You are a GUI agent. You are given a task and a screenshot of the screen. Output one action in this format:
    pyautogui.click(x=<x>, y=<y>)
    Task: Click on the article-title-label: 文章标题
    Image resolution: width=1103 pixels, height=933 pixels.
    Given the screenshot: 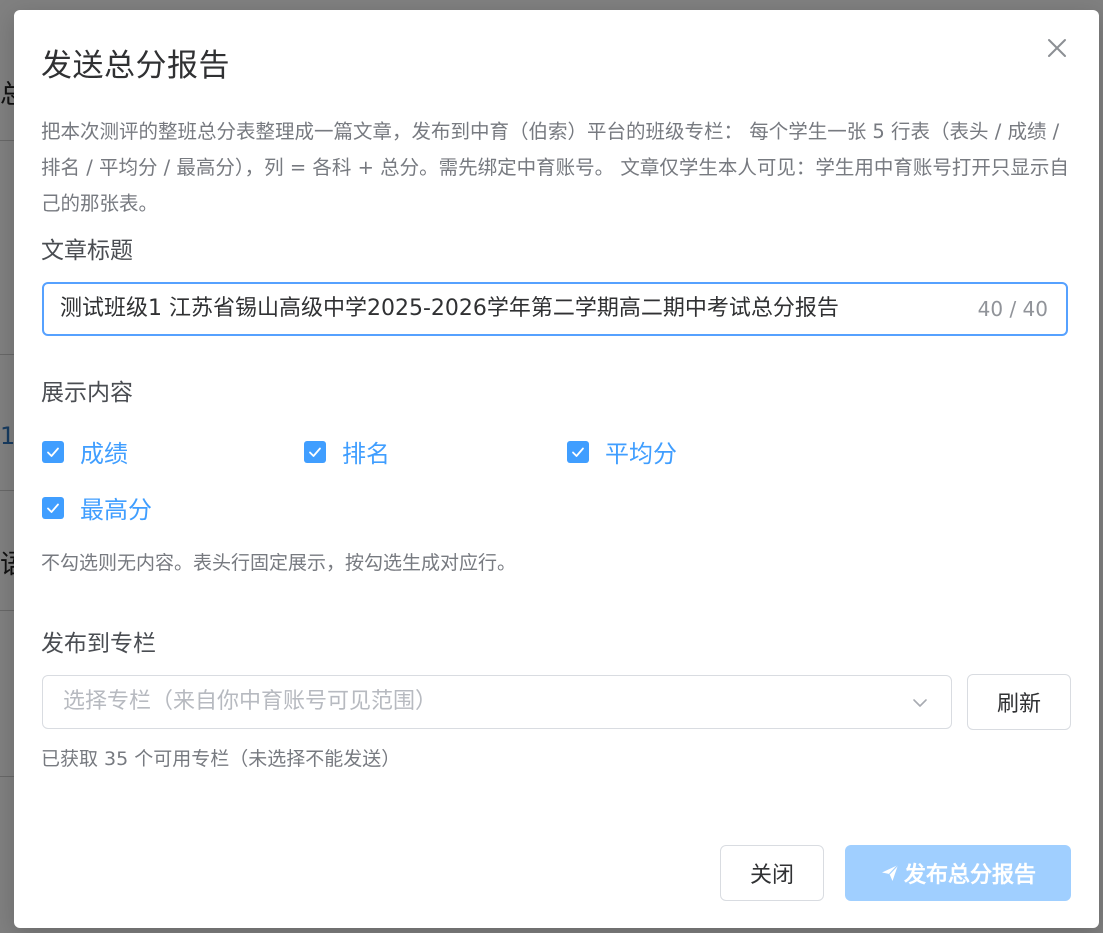 What is the action you would take?
    pyautogui.click(x=87, y=251)
    